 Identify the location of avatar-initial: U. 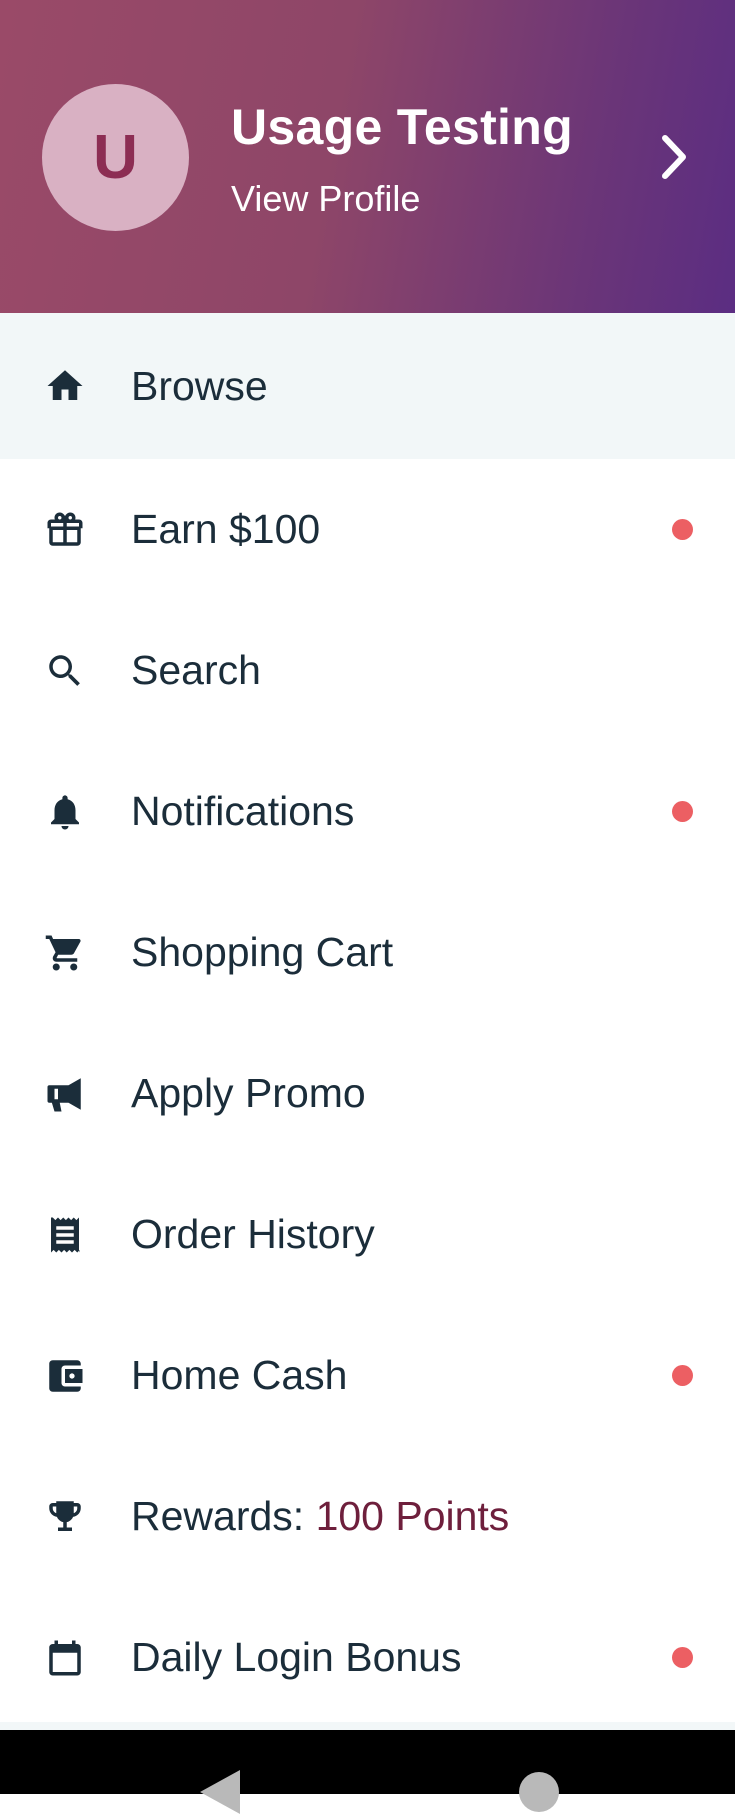
(115, 157).